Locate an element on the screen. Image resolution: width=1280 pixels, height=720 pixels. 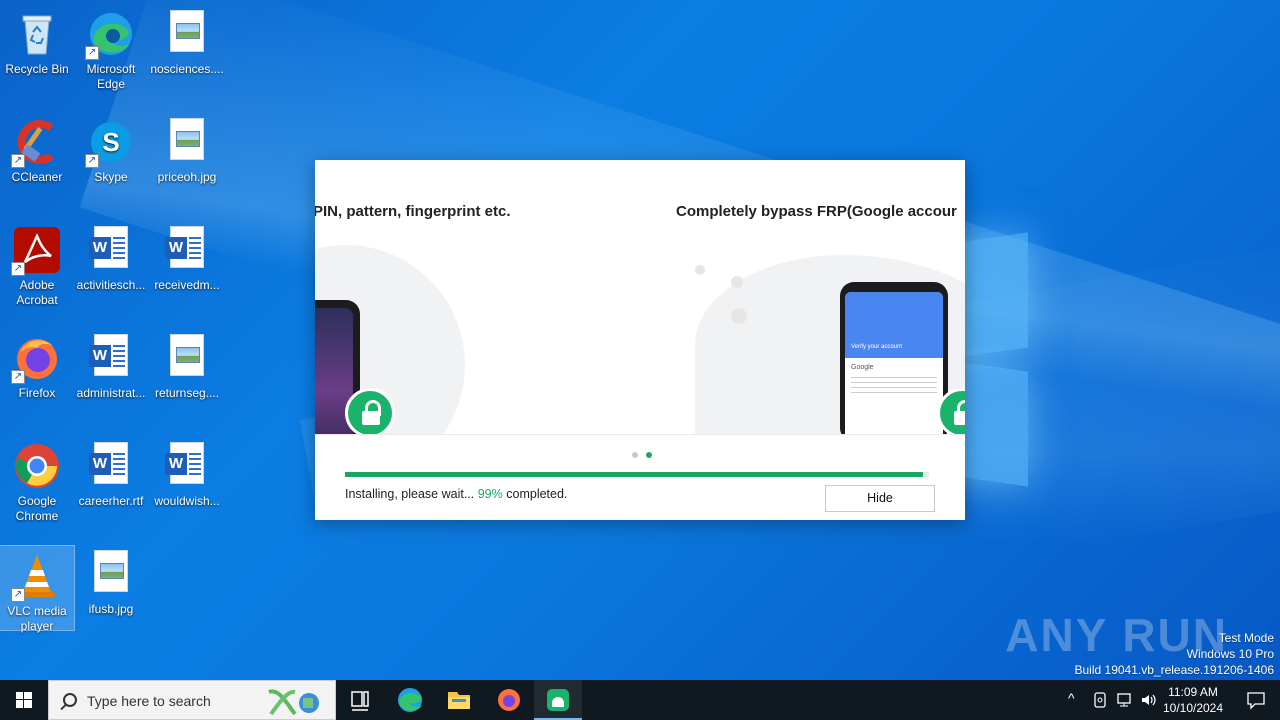
desktop-icon-vlc: ↗ VLC media player is located at coordinates (37, 589).